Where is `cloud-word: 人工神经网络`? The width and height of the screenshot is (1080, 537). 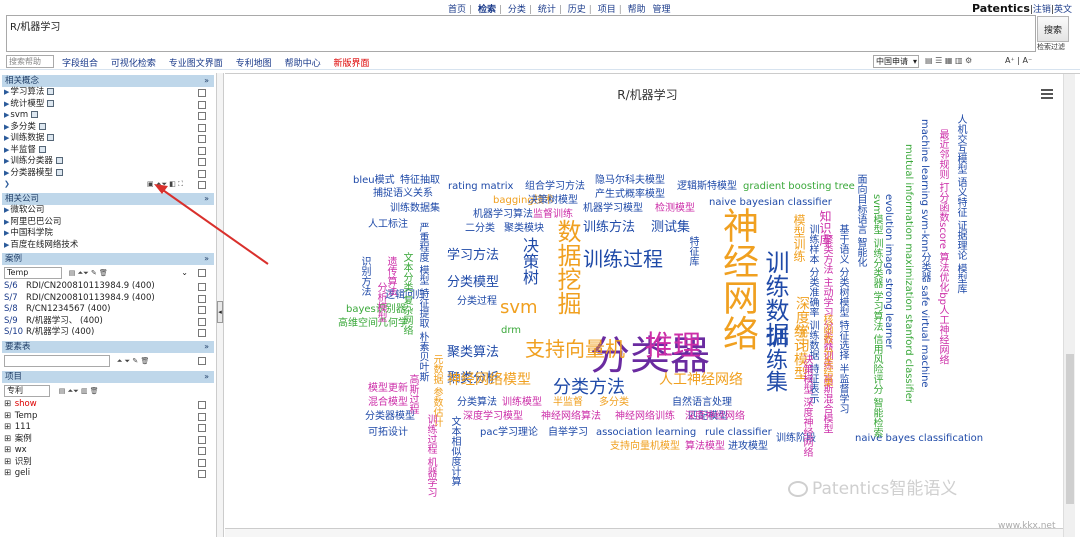
cloud-word: 人工神经网络 is located at coordinates (701, 380).